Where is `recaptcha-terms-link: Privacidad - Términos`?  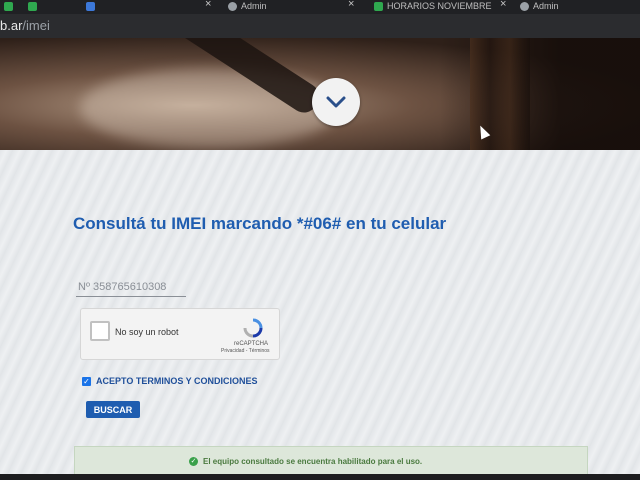
recaptcha-terms-link: Privacidad - Términos is located at coordinates (245, 351).